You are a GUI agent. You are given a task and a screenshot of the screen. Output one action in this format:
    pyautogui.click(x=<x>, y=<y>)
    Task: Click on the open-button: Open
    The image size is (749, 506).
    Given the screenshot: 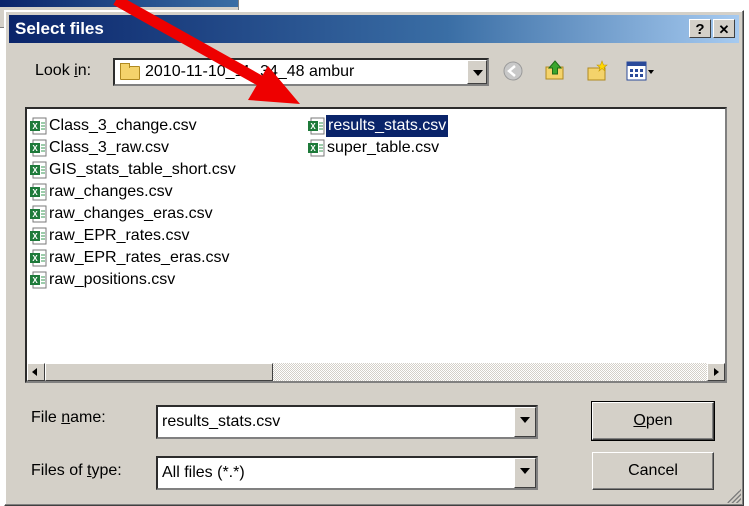 What is the action you would take?
    pyautogui.click(x=653, y=421)
    